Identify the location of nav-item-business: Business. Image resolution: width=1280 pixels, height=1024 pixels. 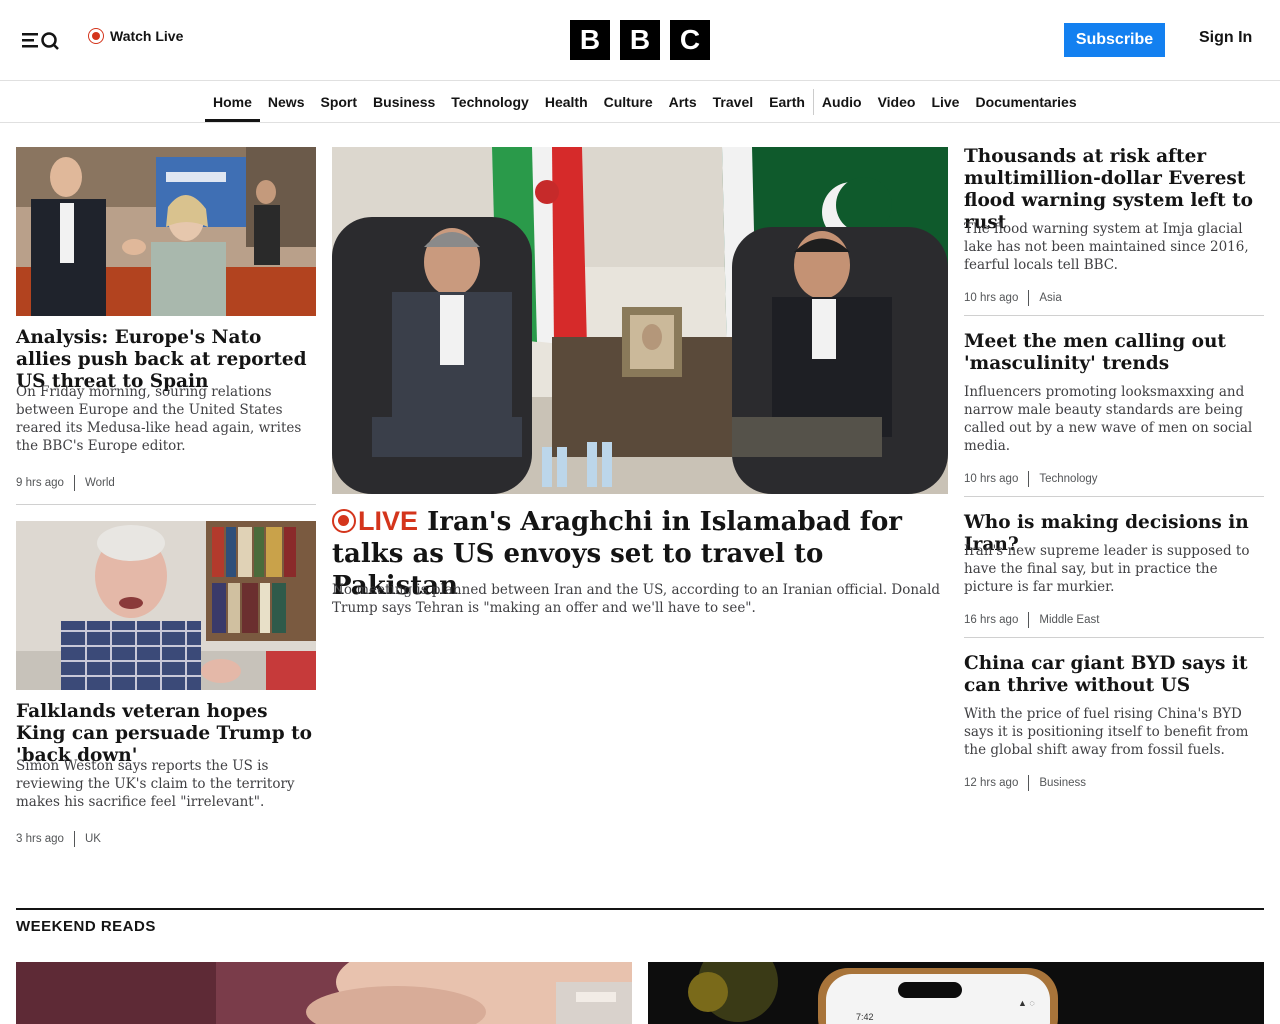
(404, 101).